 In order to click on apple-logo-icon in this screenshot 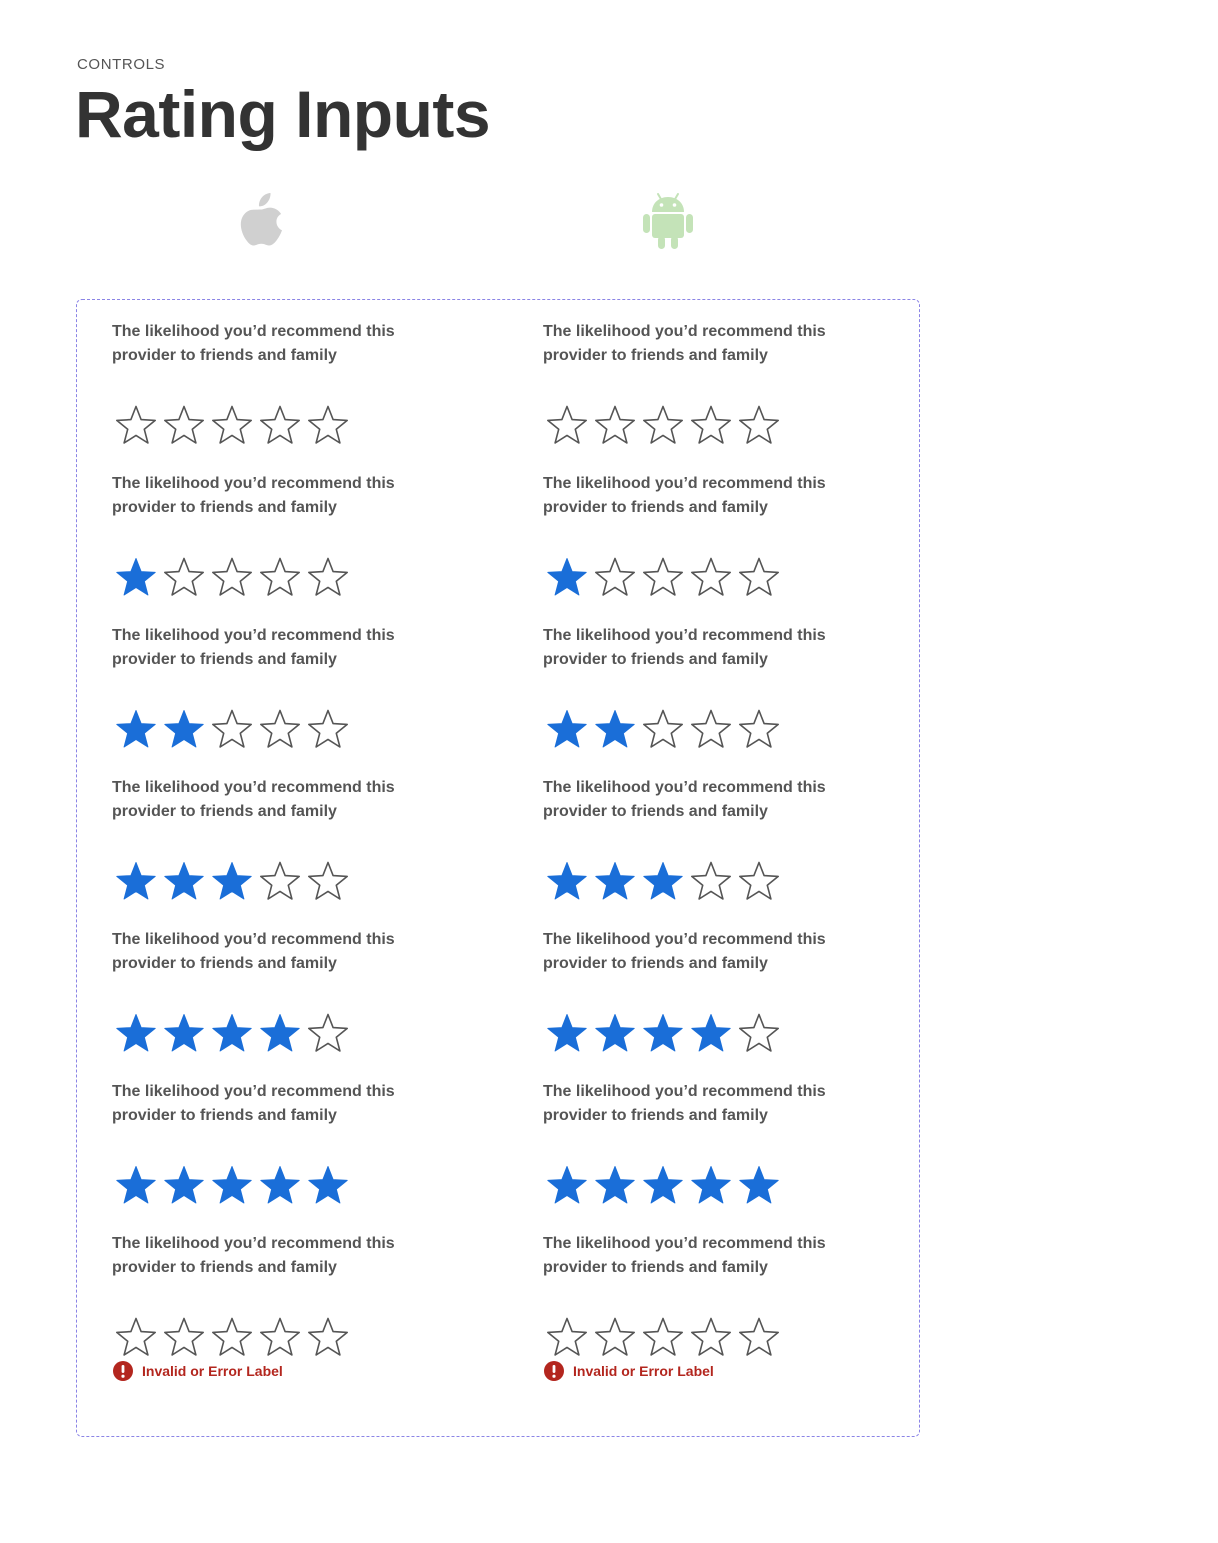, I will do `click(261, 220)`.